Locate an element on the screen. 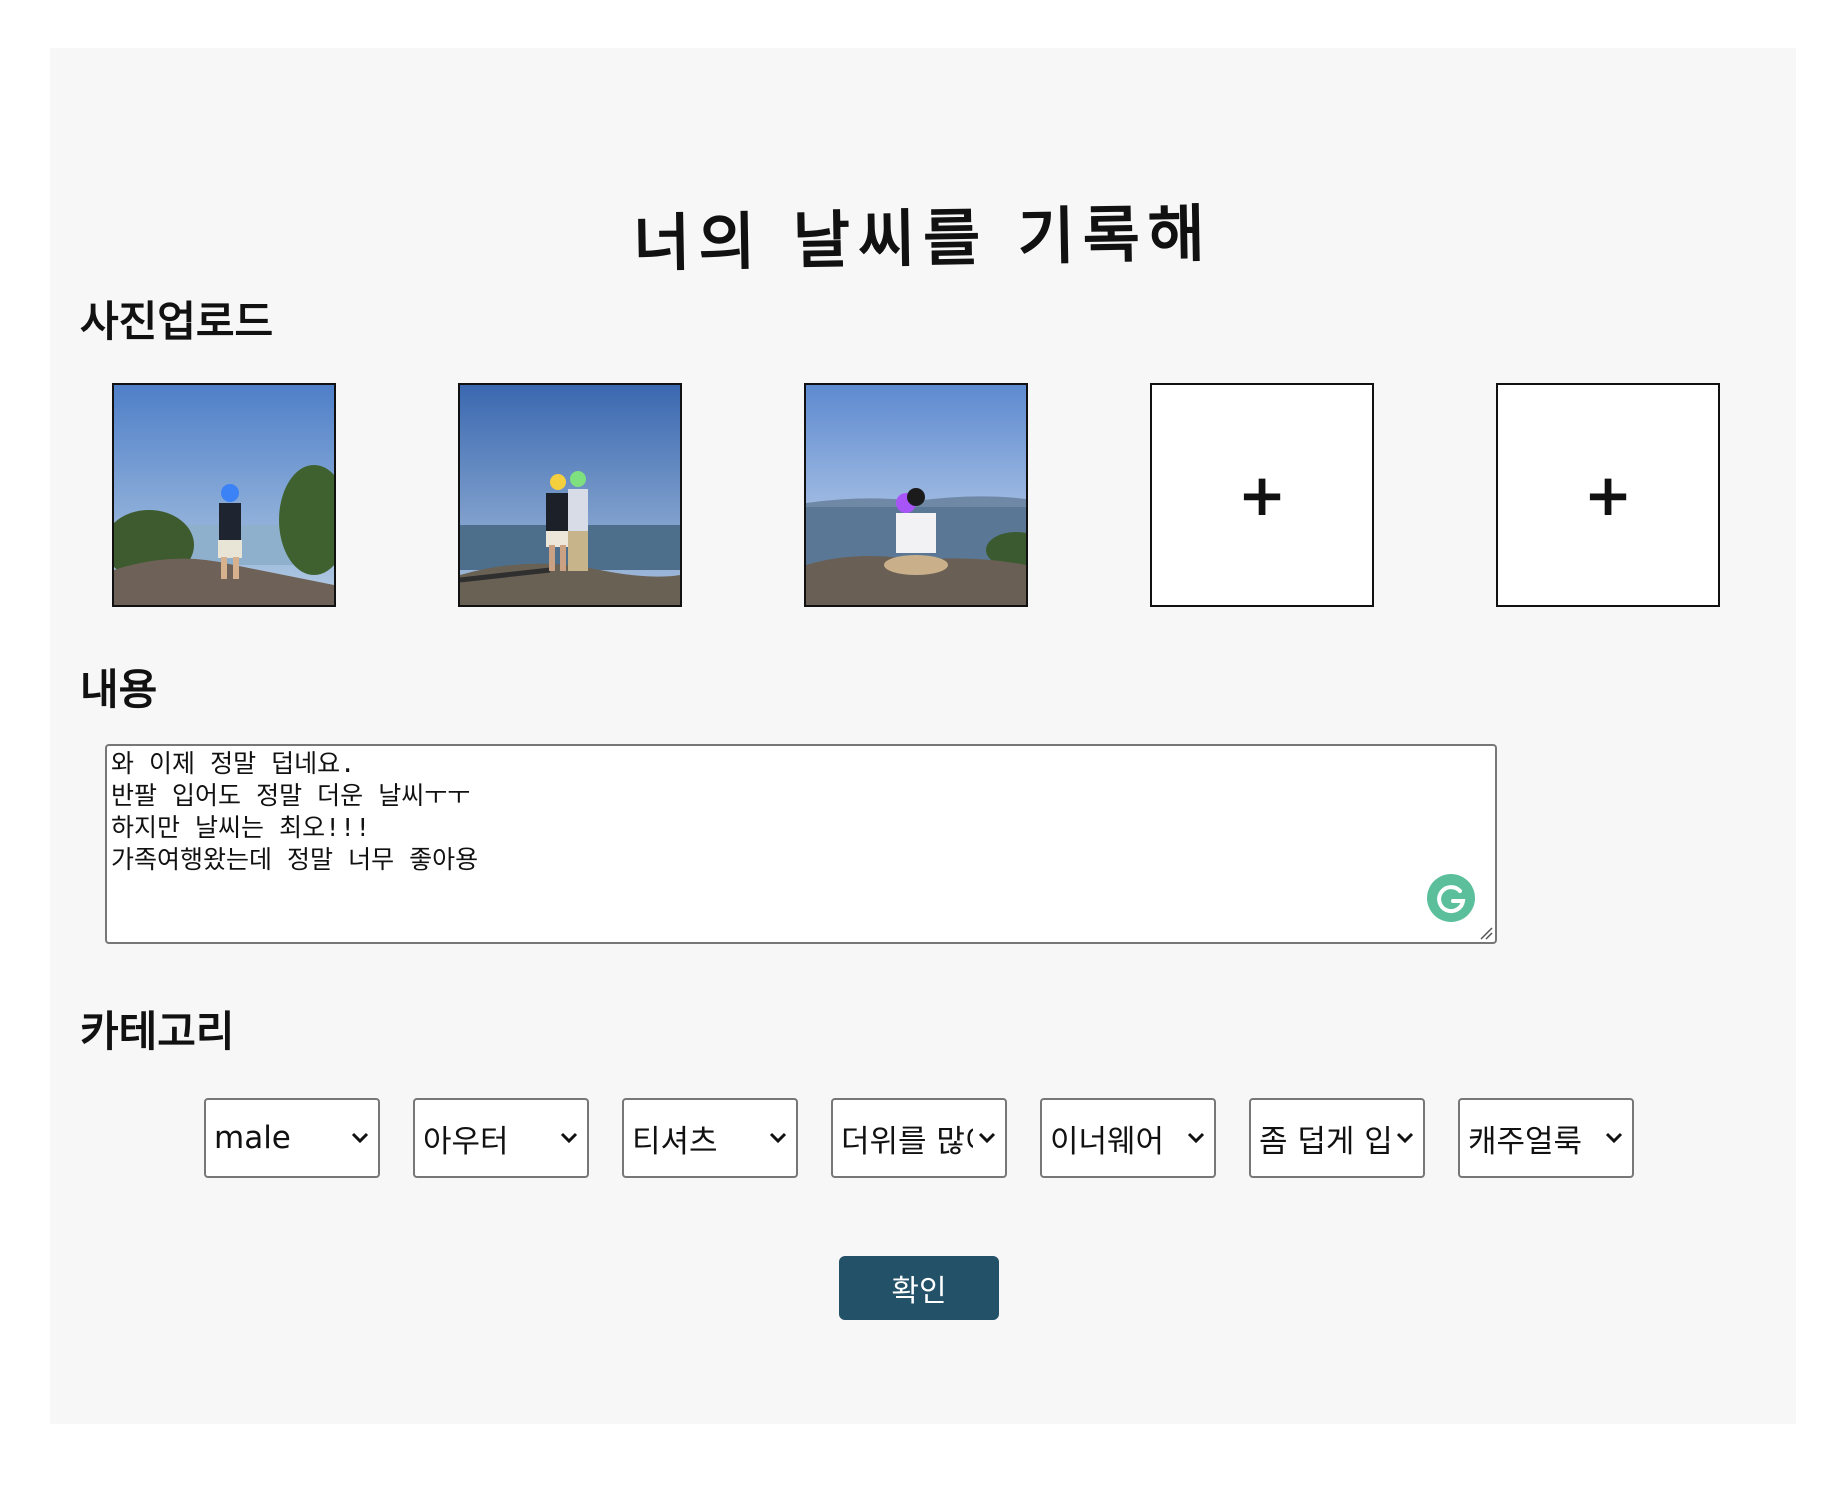 This screenshot has width=1842, height=1498. category-heading: 카테고리 is located at coordinates (157, 1031).